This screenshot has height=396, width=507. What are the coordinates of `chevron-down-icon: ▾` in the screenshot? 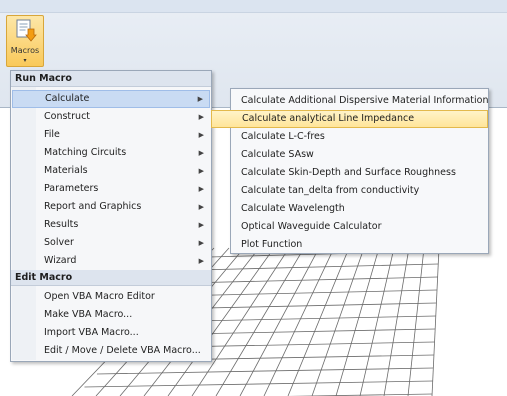 It's located at (25, 60).